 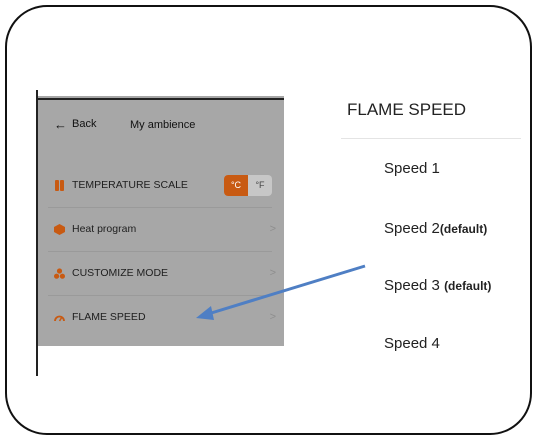 What do you see at coordinates (60, 124) in the screenshot?
I see `back-arrow-icon: ←` at bounding box center [60, 124].